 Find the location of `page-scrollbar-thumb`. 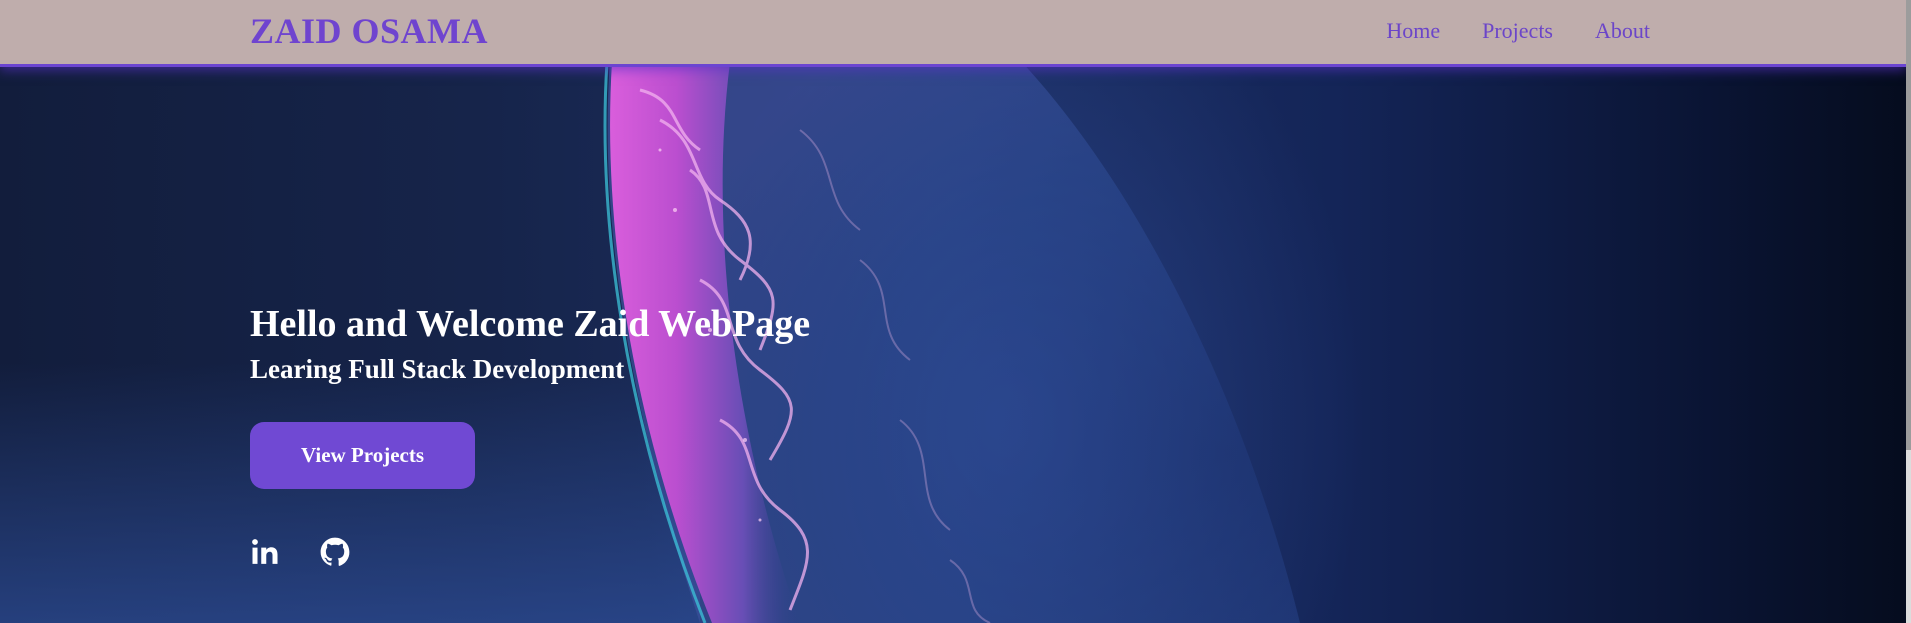

page-scrollbar-thumb is located at coordinates (1908, 225).